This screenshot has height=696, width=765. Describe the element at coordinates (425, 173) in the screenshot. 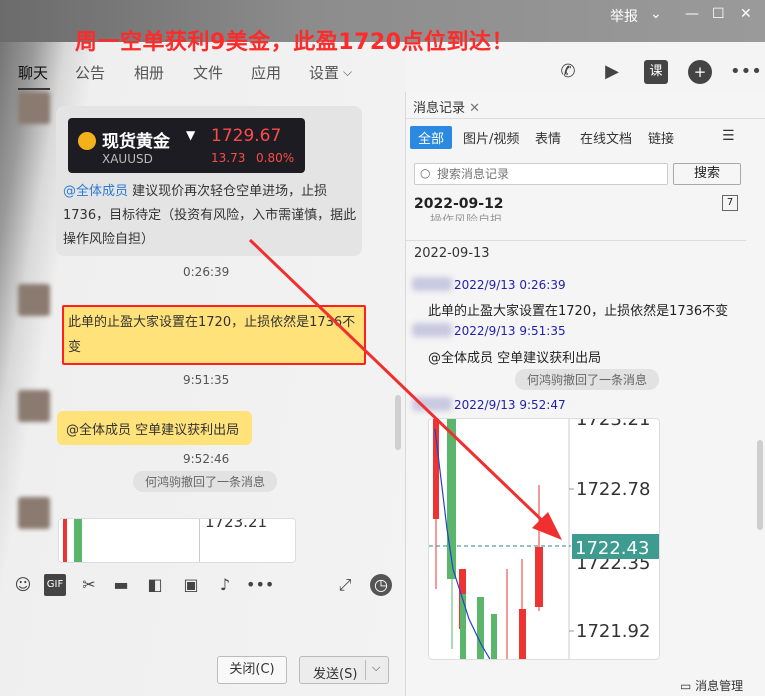

I see `search-icon: ○` at that location.